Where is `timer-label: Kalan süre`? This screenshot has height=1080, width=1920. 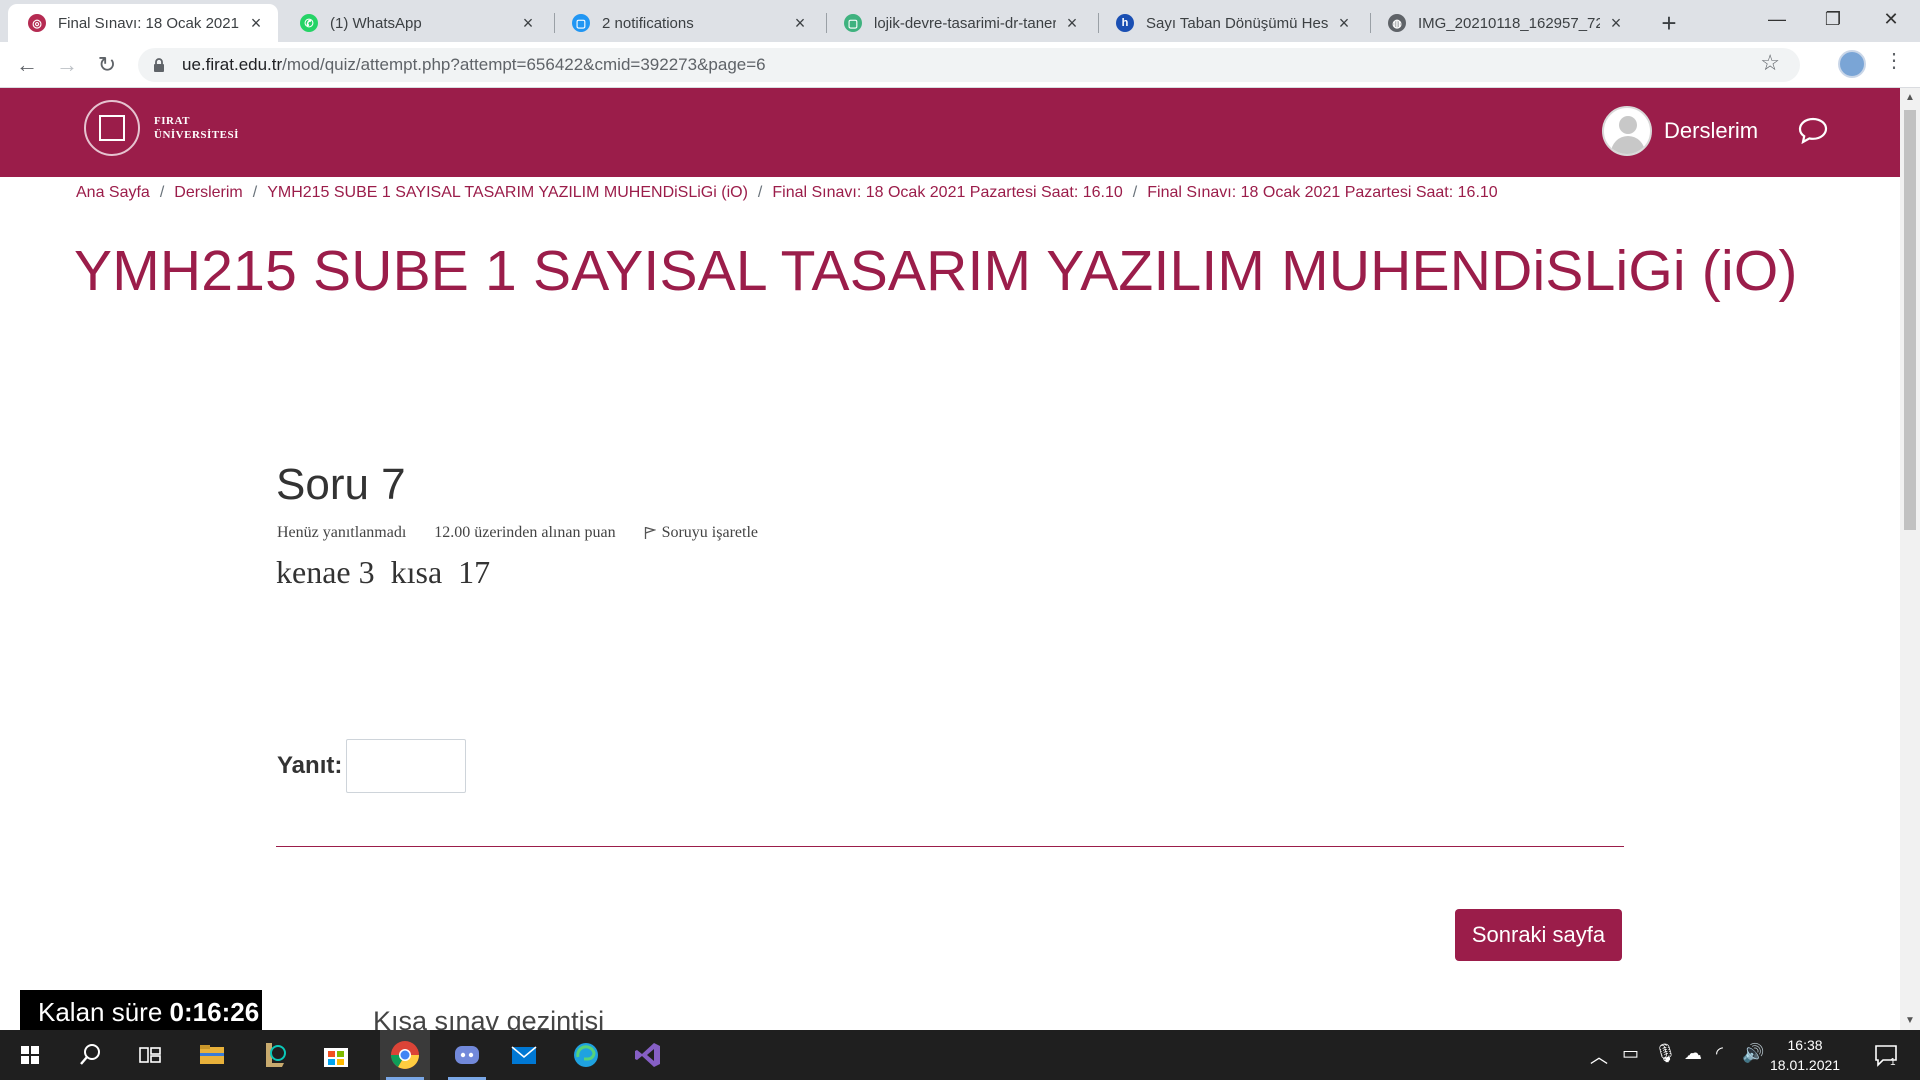
timer-label: Kalan süre is located at coordinates (100, 1012).